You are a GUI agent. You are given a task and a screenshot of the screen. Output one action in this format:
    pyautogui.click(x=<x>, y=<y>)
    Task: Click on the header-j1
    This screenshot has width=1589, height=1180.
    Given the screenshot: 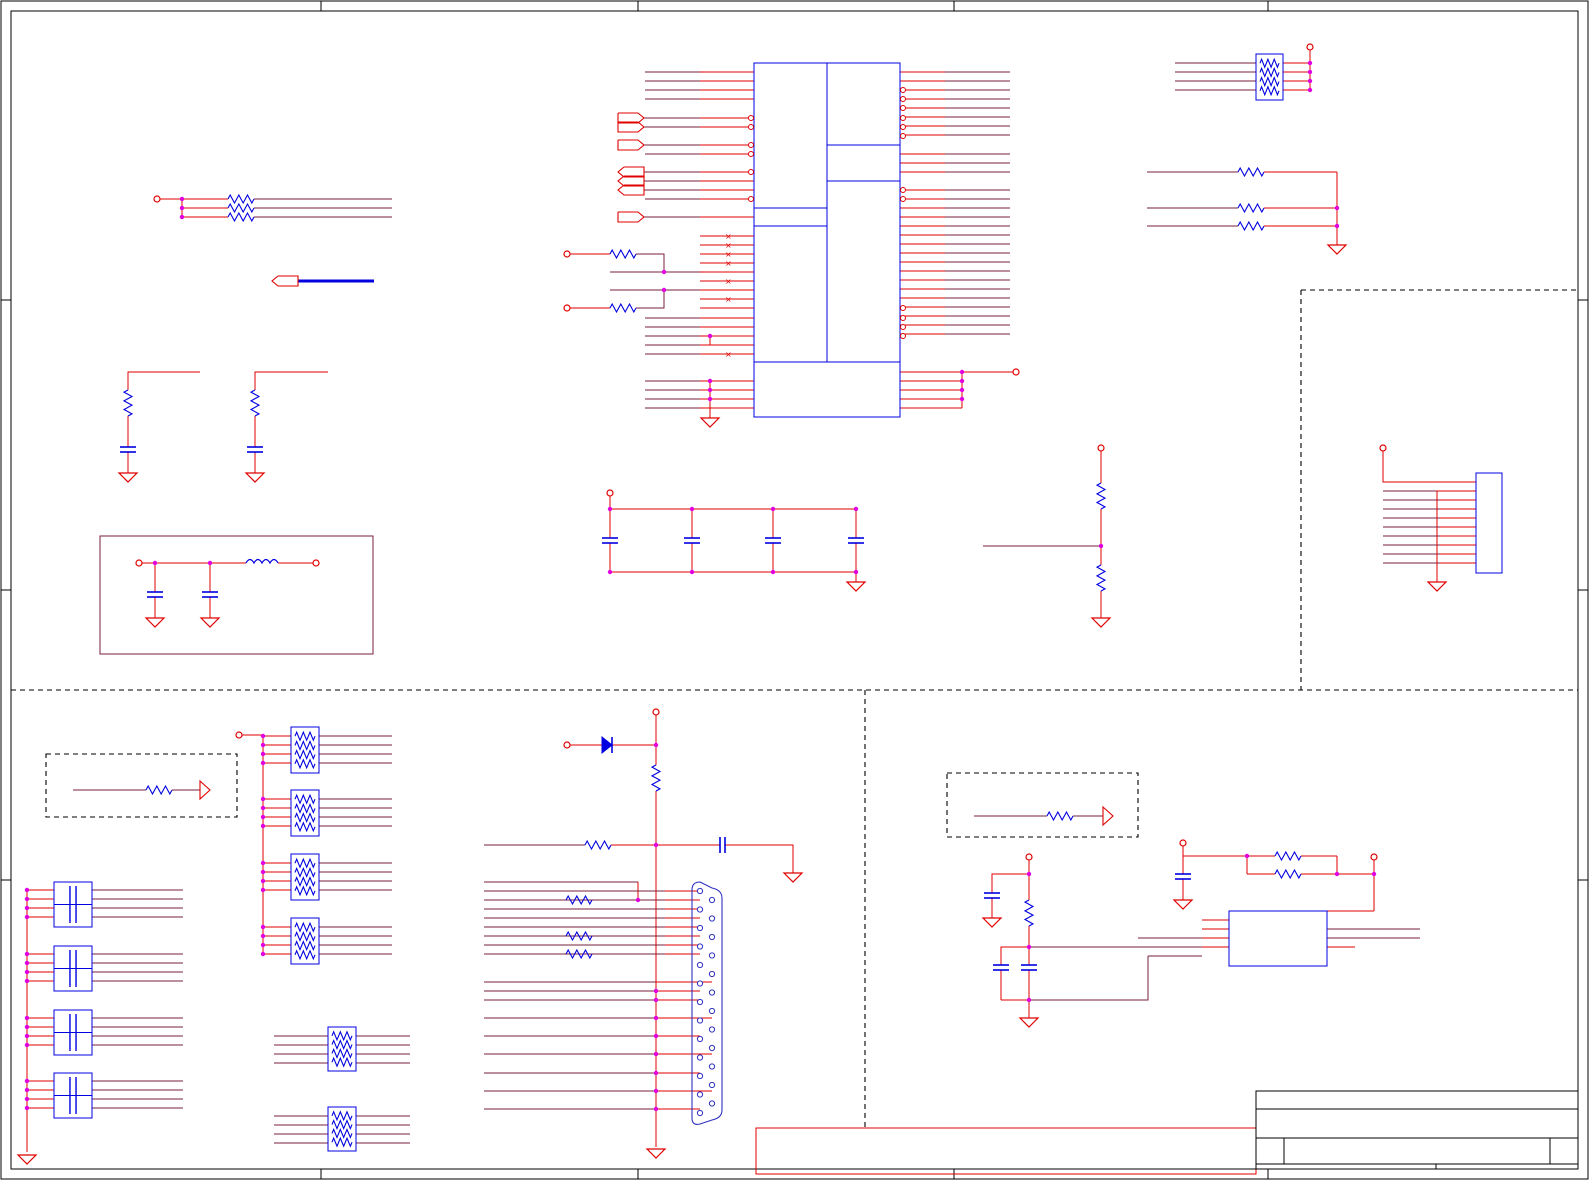 What is the action you would take?
    pyautogui.click(x=1489, y=523)
    